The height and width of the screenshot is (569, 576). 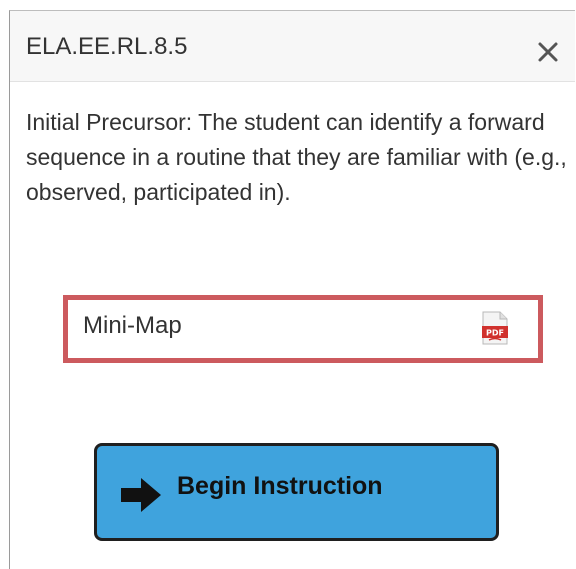 I want to click on arrow-right-icon, so click(x=141, y=495).